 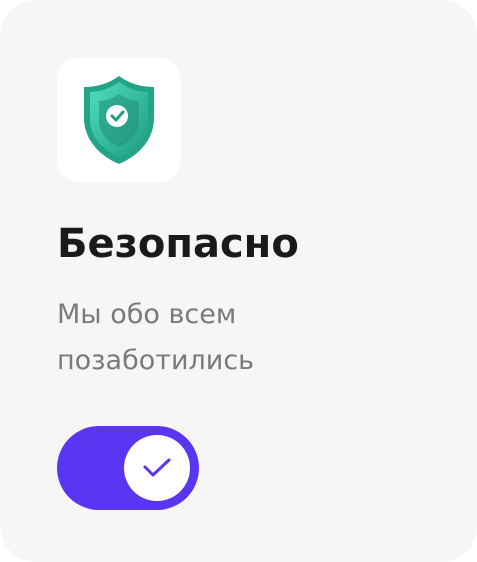 What do you see at coordinates (178, 244) in the screenshot?
I see `card-title: Безопасно` at bounding box center [178, 244].